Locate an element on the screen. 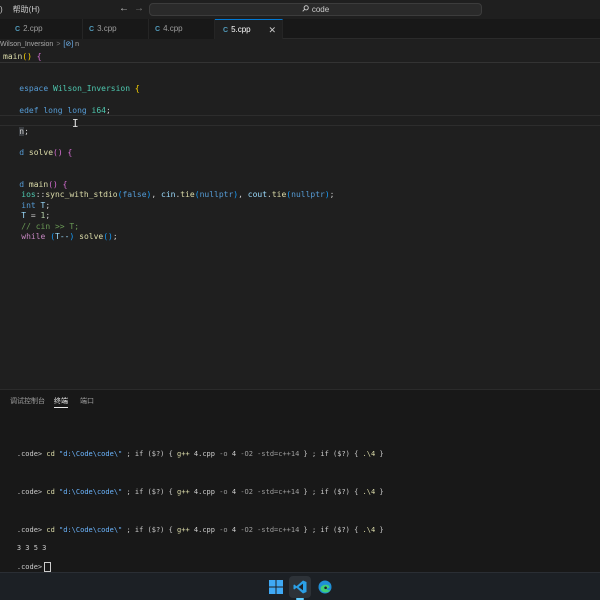 The image size is (600, 600). text-cursor-icon: I is located at coordinates (75, 123).